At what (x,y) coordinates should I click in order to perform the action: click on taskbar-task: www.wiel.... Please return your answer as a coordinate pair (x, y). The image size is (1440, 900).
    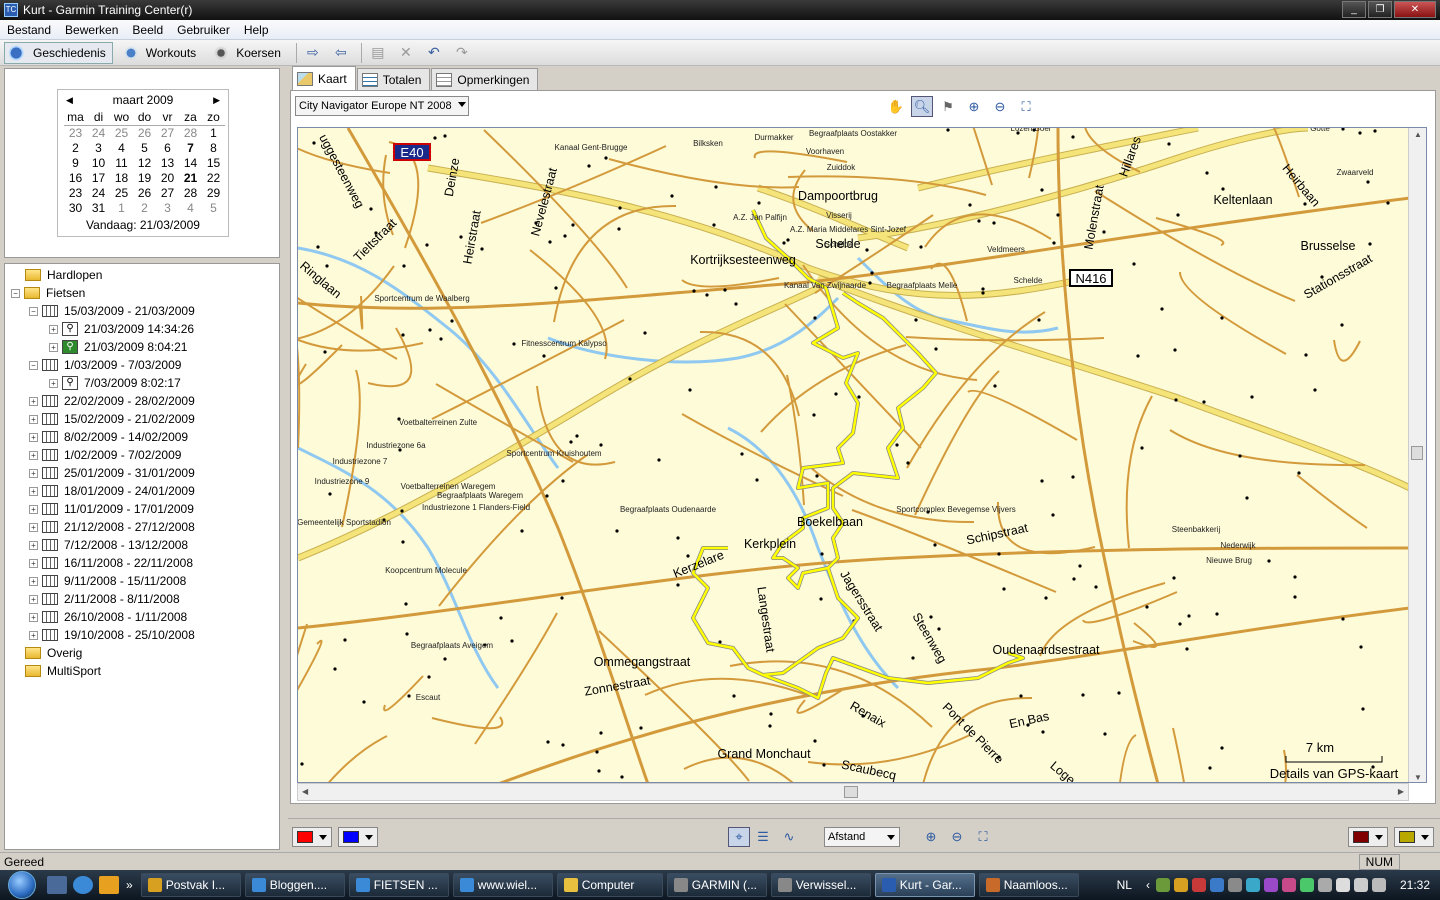
    Looking at the image, I should click on (502, 885).